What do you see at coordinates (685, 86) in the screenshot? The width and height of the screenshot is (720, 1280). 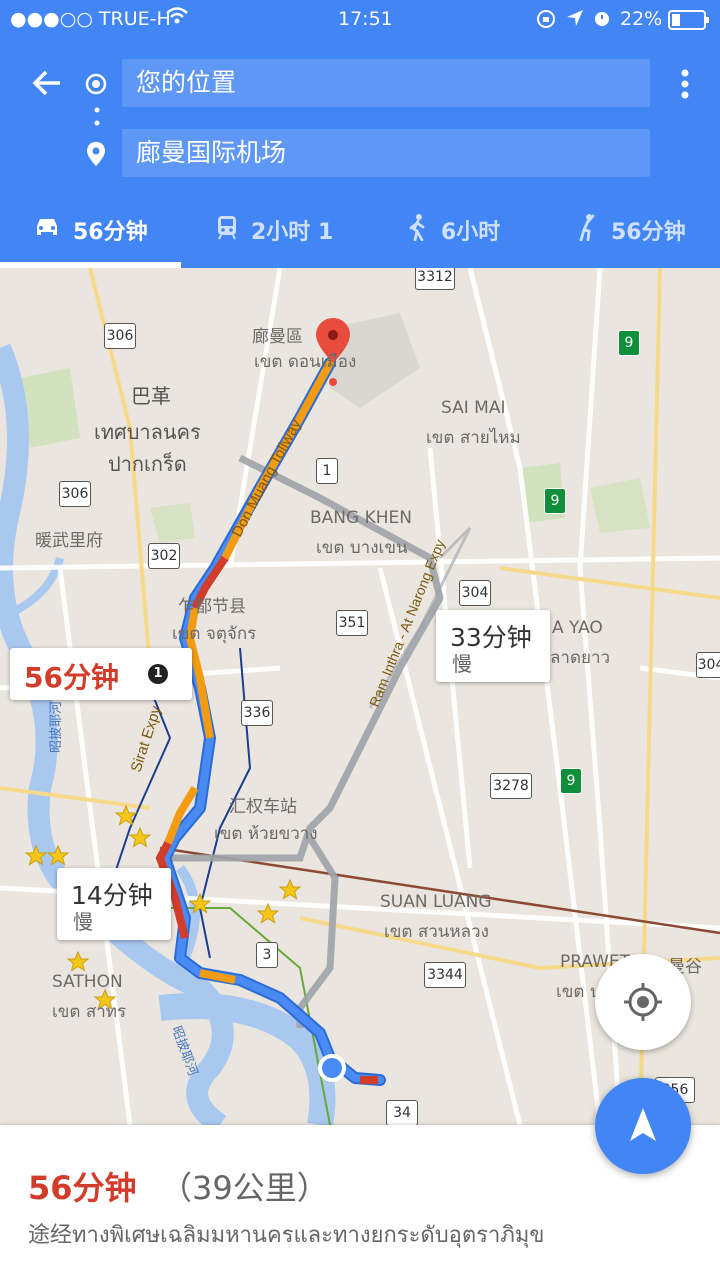 I see `more-options-icon` at bounding box center [685, 86].